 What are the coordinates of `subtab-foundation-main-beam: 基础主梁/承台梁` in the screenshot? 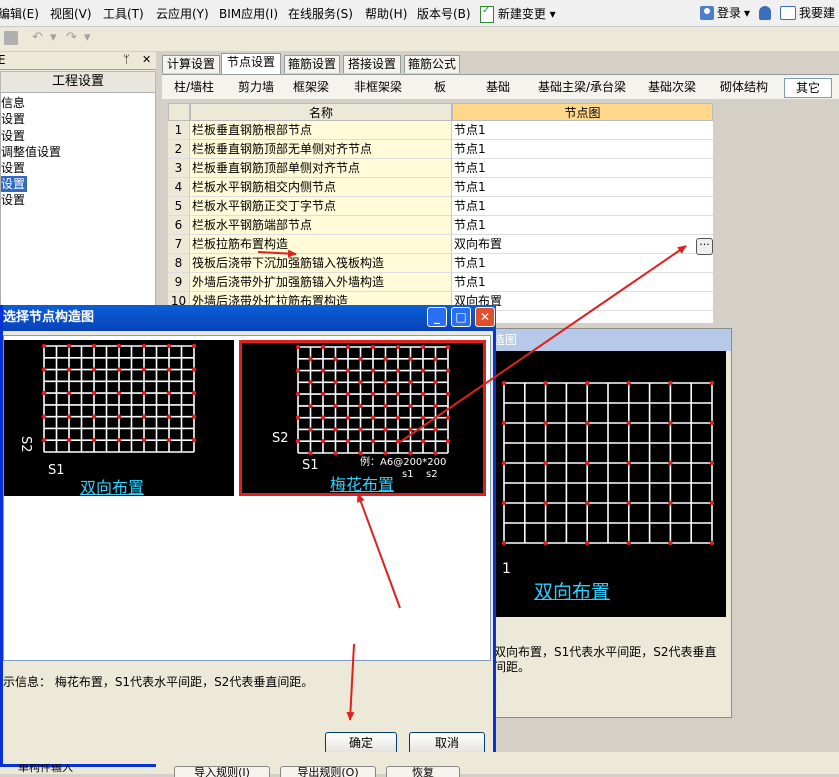 It's located at (582, 87).